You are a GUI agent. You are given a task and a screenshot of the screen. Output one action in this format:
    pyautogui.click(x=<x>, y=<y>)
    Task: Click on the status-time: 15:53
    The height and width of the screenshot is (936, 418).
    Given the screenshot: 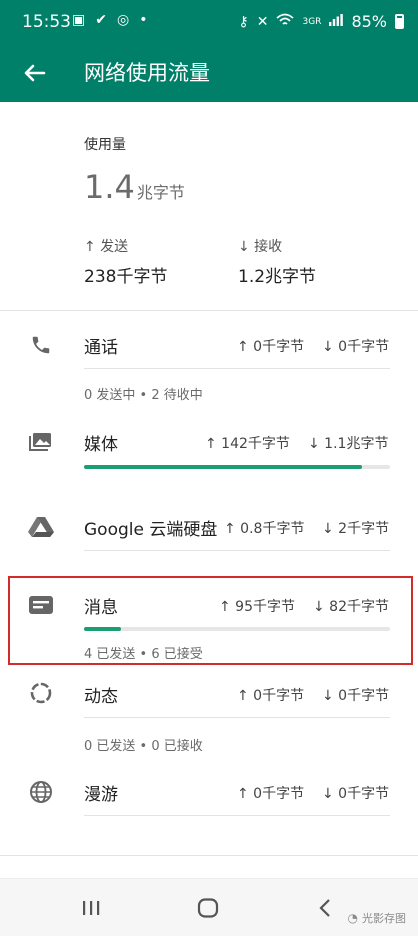 What is the action you would take?
    pyautogui.click(x=46, y=22)
    